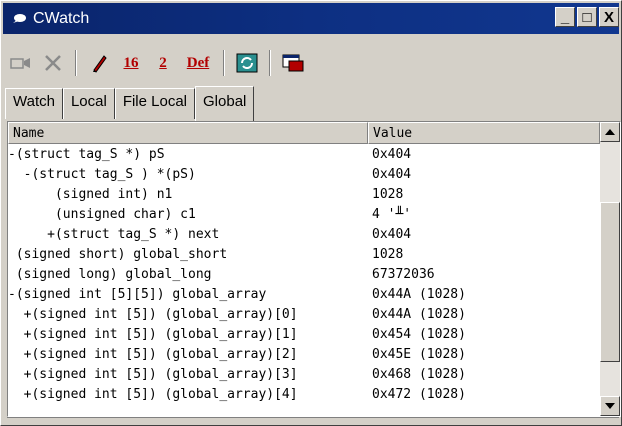 The height and width of the screenshot is (426, 622). I want to click on variable-name-cell: -(signed int [5][5]) global_array, so click(188, 294).